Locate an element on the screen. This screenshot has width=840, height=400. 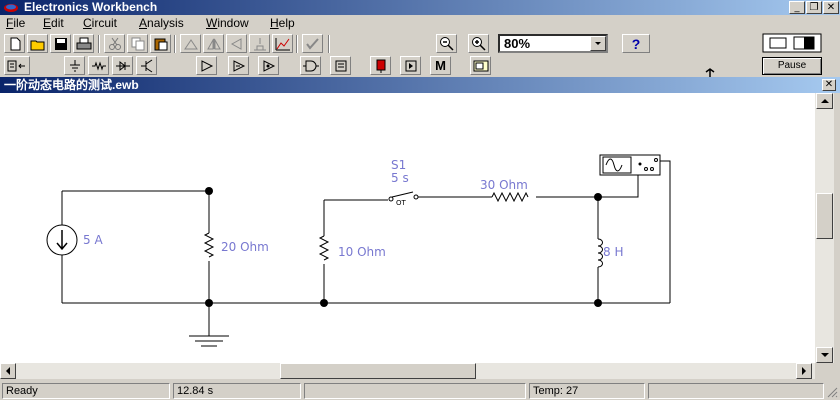
logic-gates-icon is located at coordinates (310, 65).